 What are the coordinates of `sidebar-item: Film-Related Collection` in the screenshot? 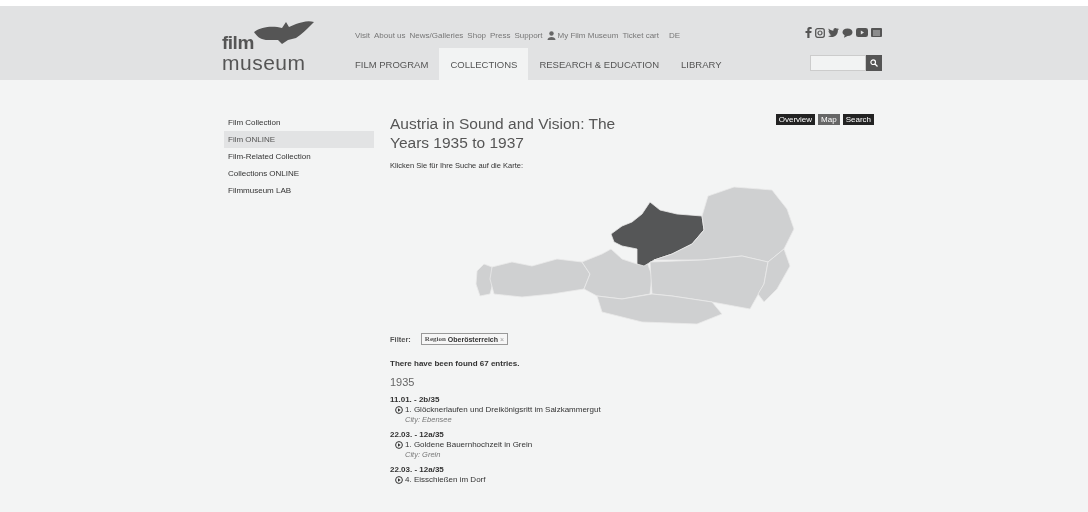 It's located at (299, 156).